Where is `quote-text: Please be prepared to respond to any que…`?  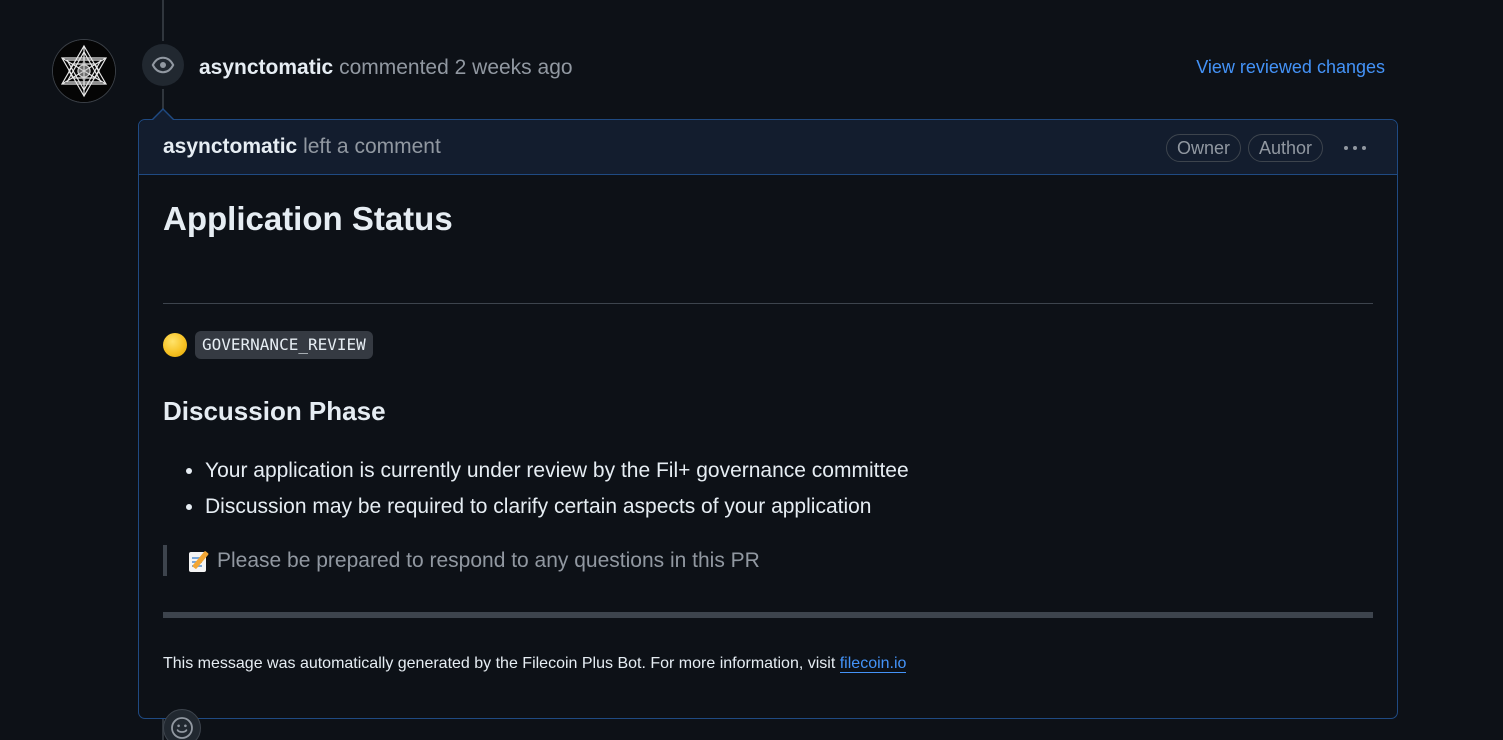 quote-text: Please be prepared to respond to any que… is located at coordinates (488, 560).